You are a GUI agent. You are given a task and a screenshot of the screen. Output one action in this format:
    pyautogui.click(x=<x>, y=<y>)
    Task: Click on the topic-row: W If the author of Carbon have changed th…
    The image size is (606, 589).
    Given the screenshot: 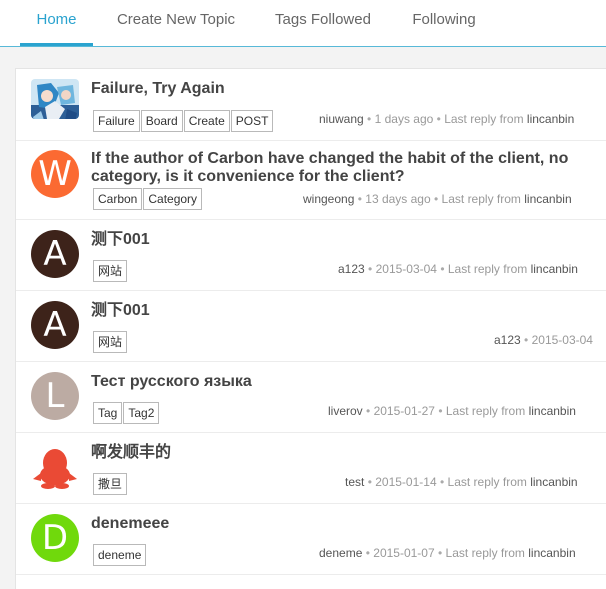 What is the action you would take?
    pyautogui.click(x=311, y=180)
    